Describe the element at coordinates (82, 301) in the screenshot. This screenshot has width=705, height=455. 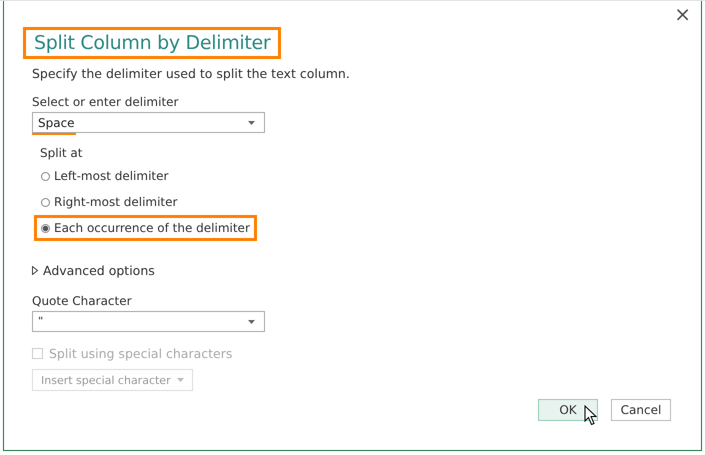
I see `field-label: Quote Character` at that location.